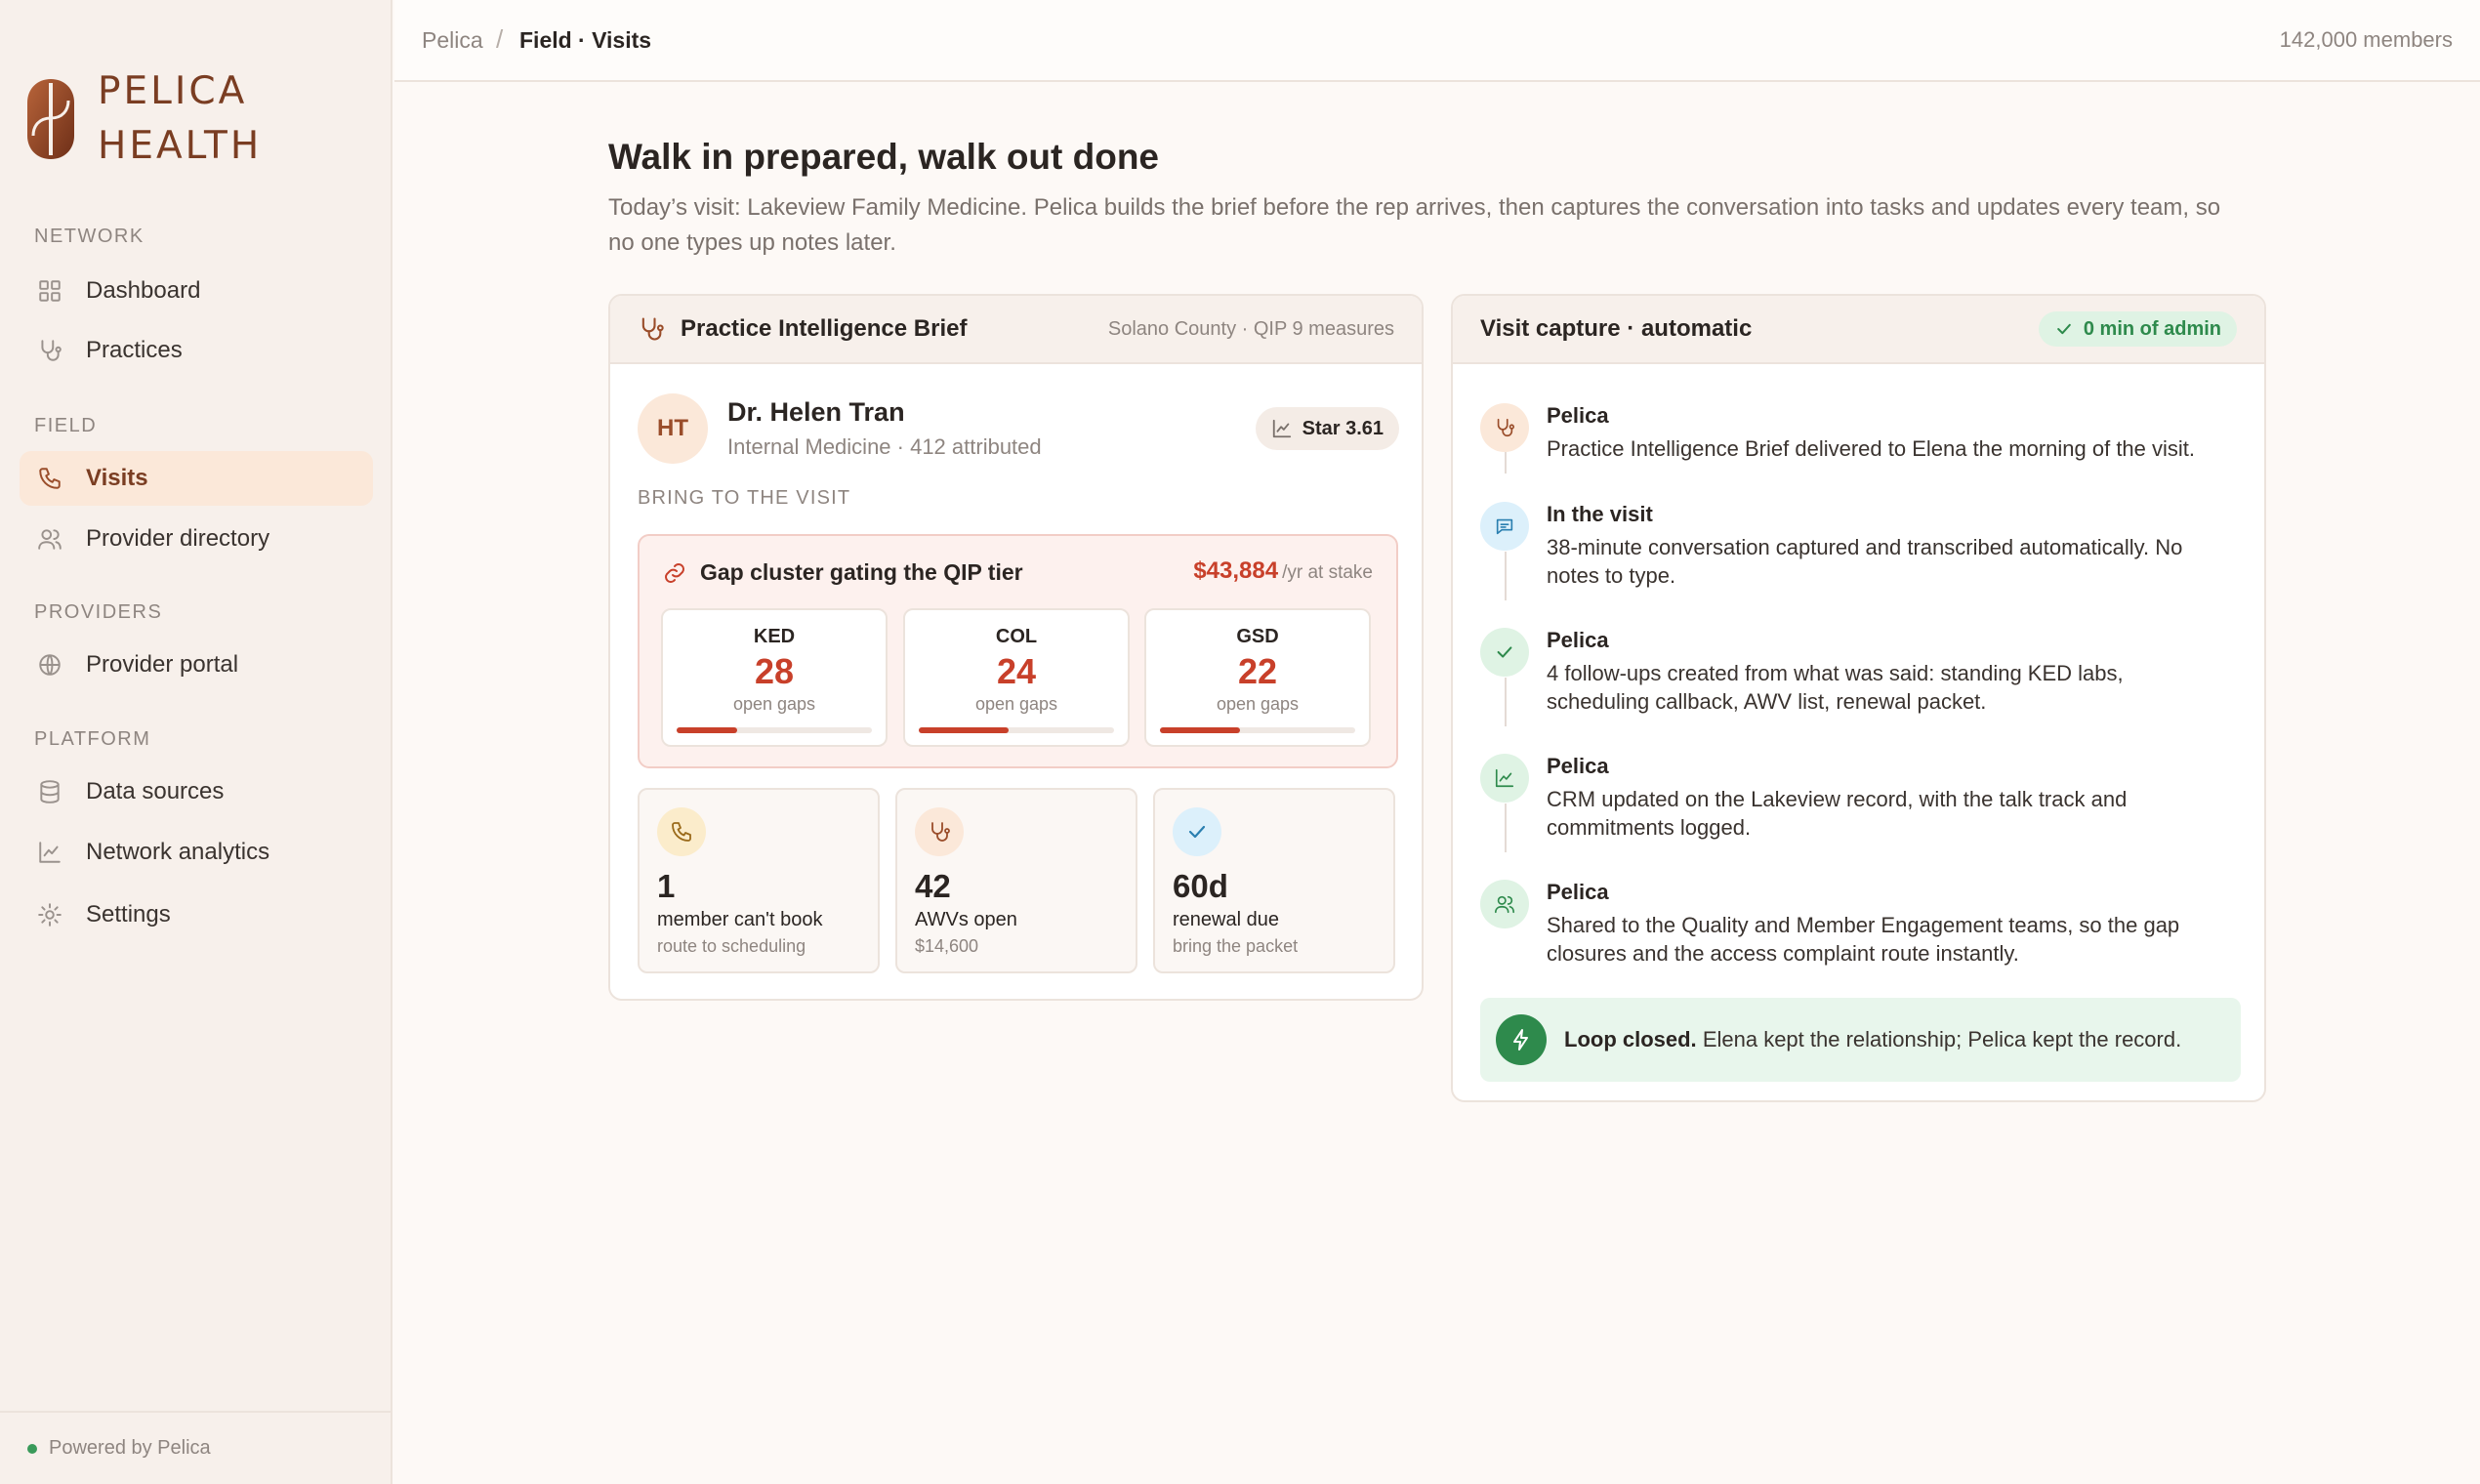 Image resolution: width=2480 pixels, height=1484 pixels. I want to click on loop-closed-label: Loop closed., so click(1630, 1039).